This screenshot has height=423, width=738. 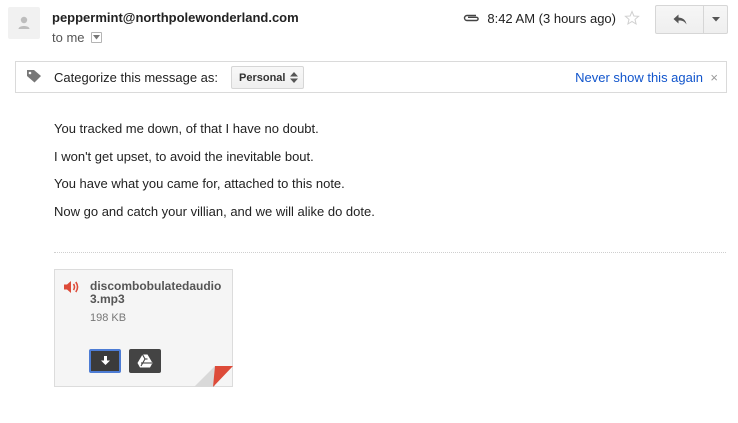 What do you see at coordinates (175, 17) in the screenshot?
I see `sender-email: peppermint@northpolewonderland.com` at bounding box center [175, 17].